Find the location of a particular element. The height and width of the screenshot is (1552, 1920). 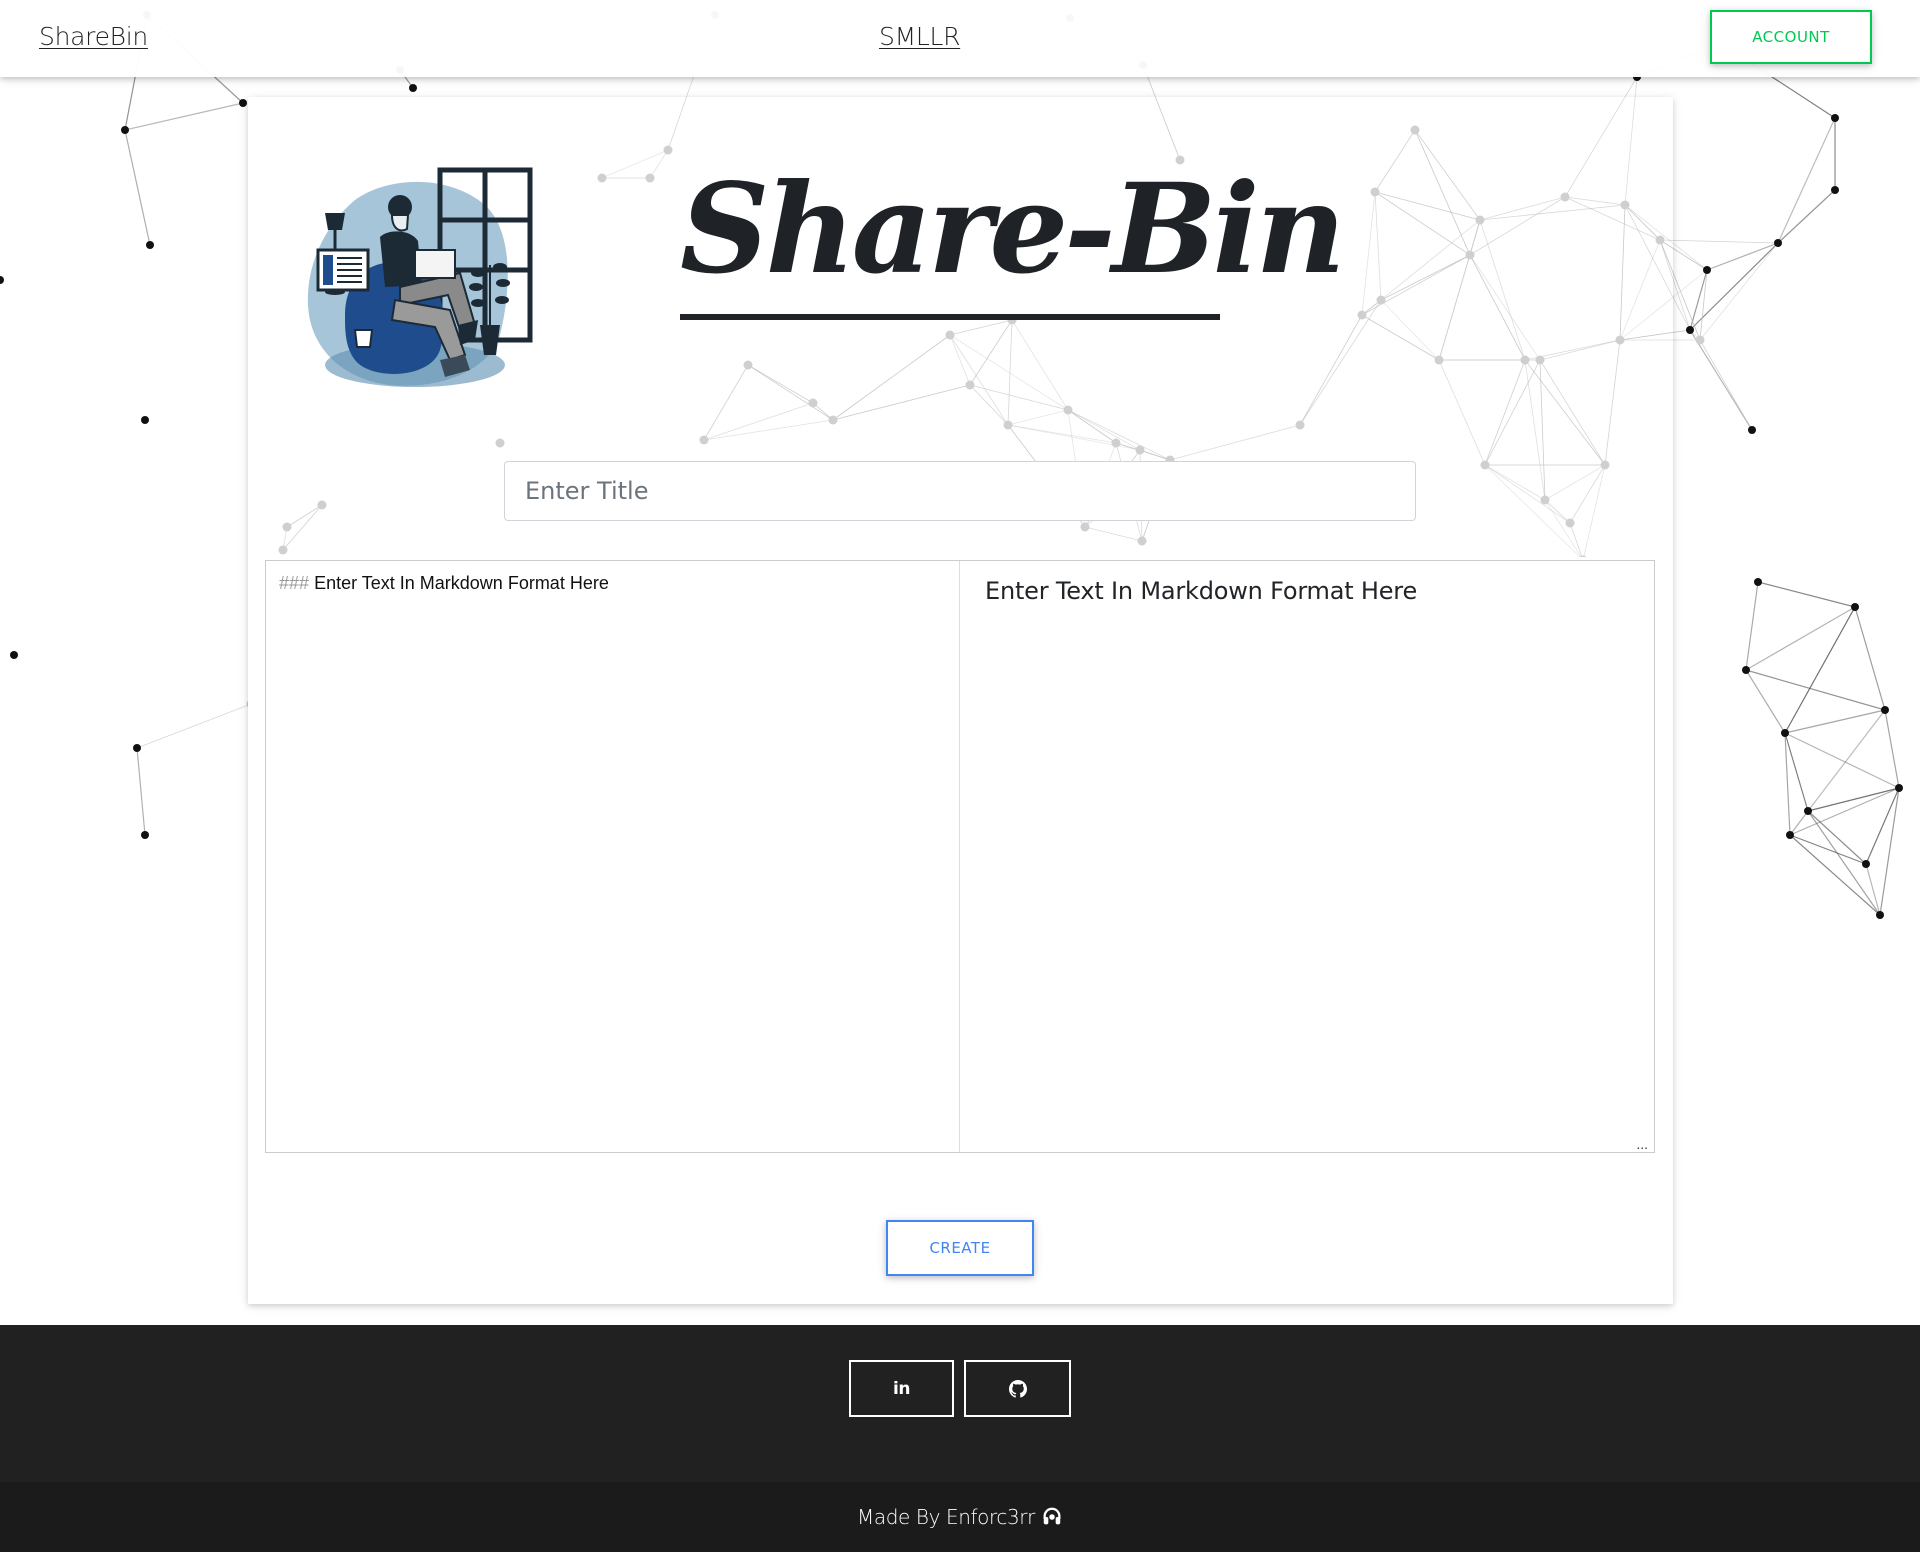

footer: in is located at coordinates (960, 1403).